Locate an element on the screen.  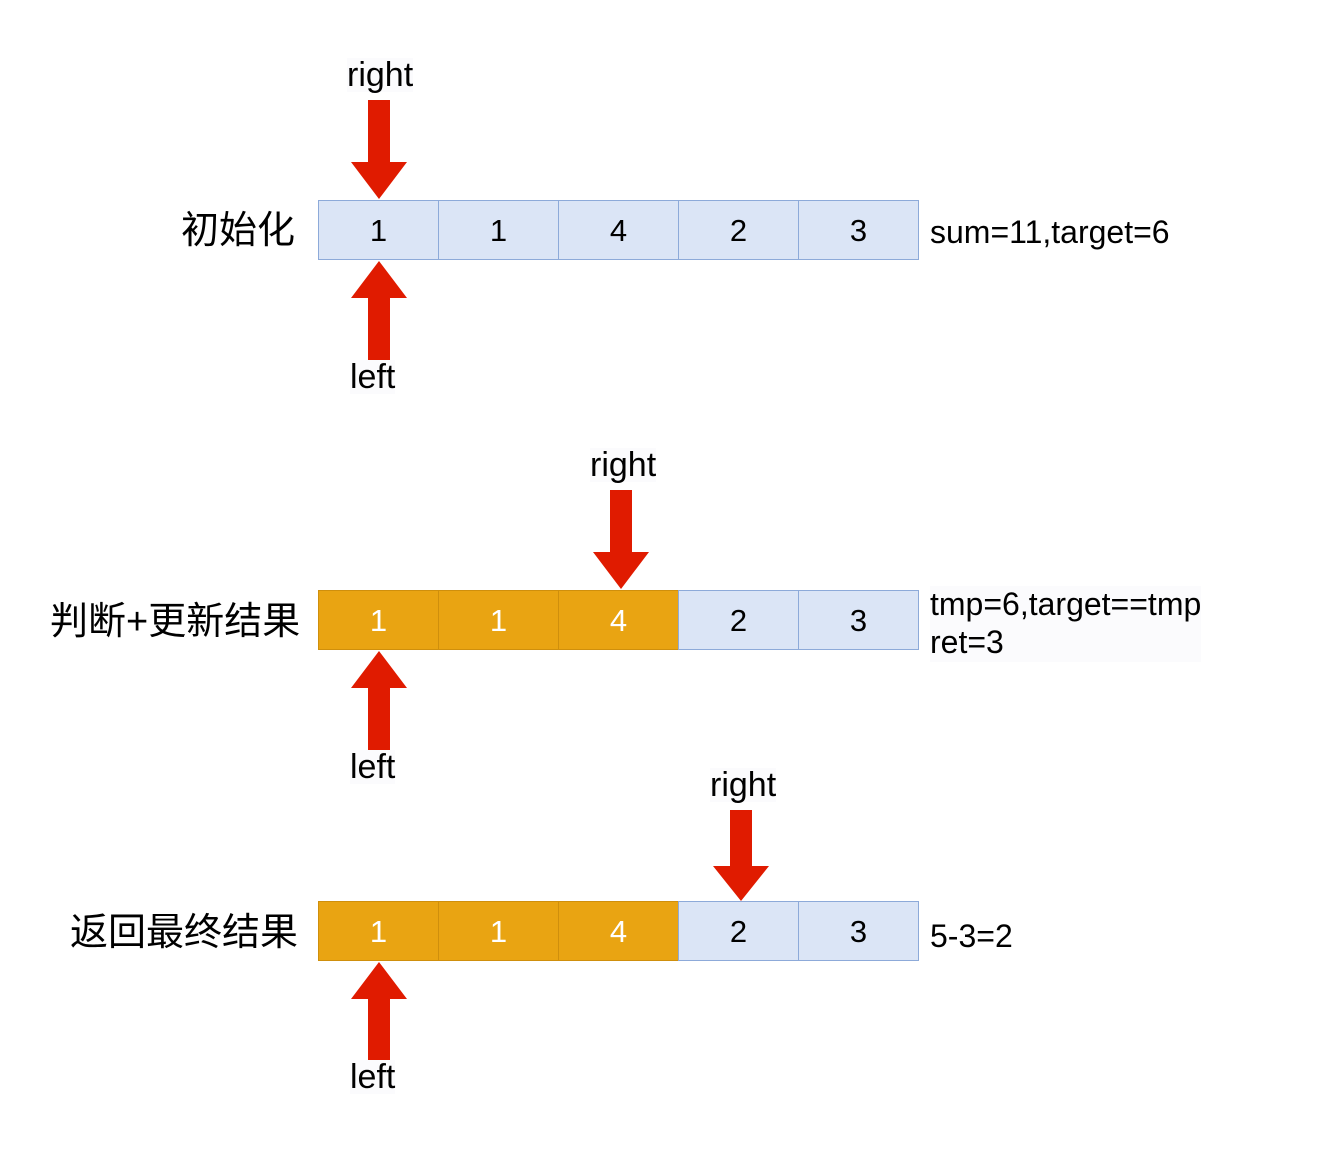
array-final-result: 1 1 4 2 3 is located at coordinates (618, 931).